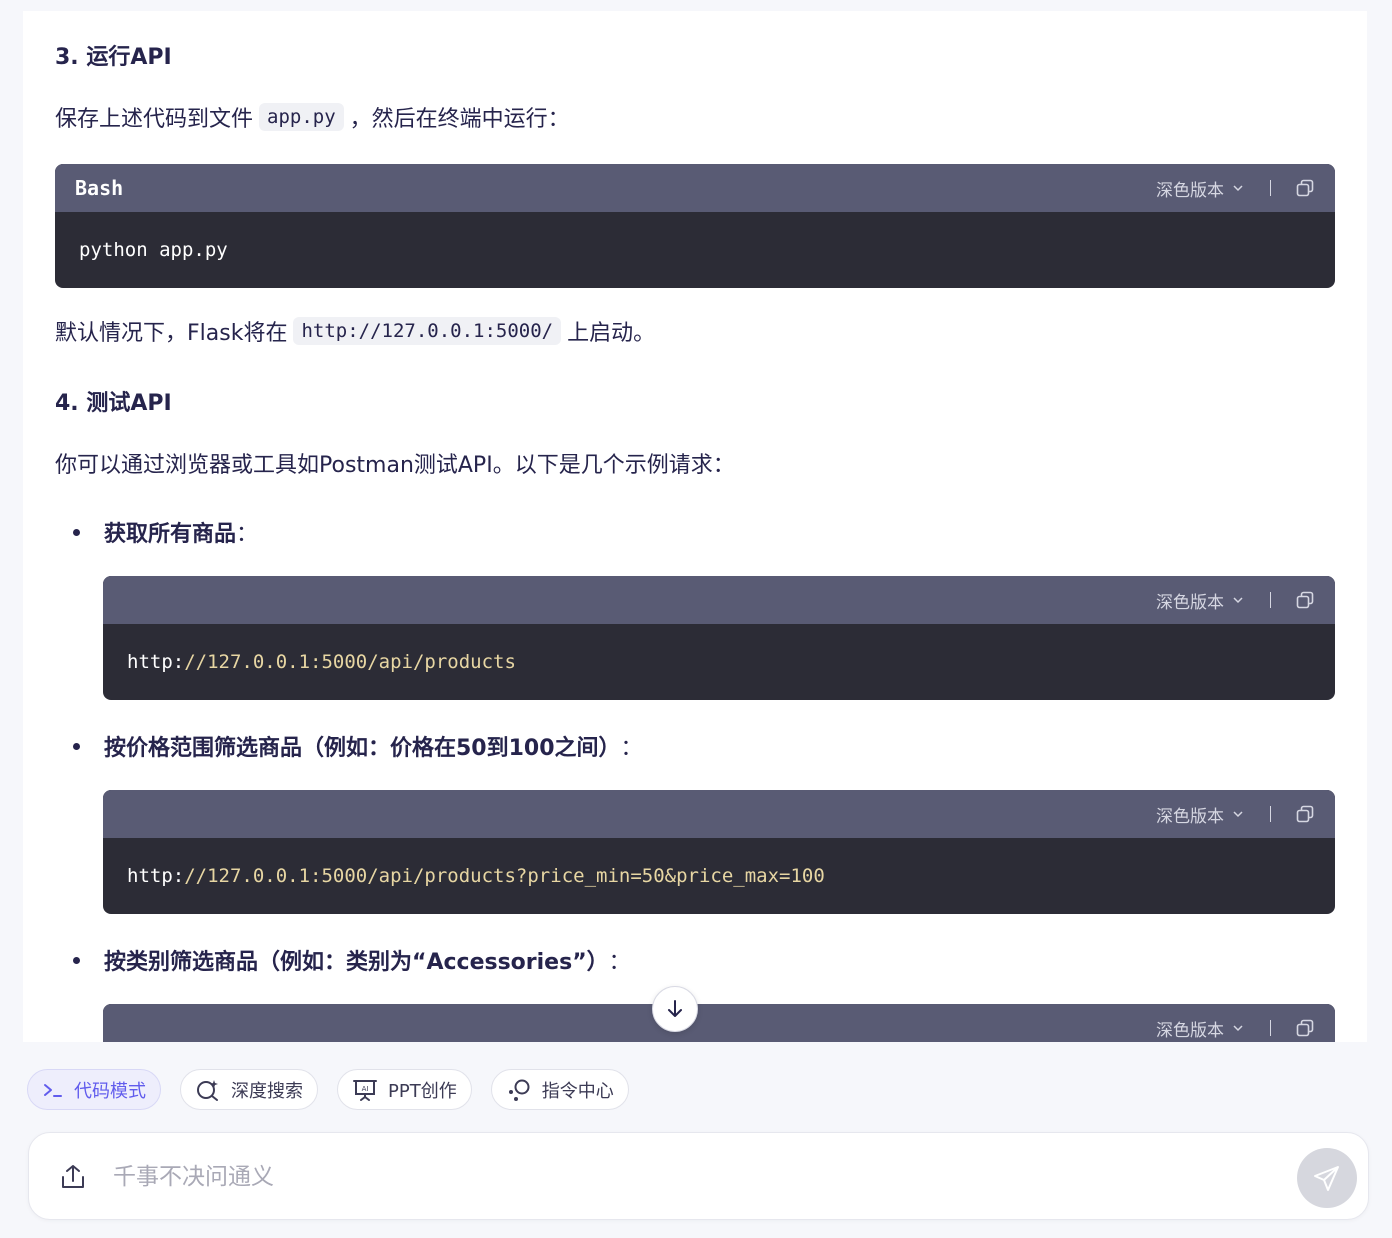 The width and height of the screenshot is (1392, 1238). I want to click on chip-label: 指令中心, so click(577, 1091).